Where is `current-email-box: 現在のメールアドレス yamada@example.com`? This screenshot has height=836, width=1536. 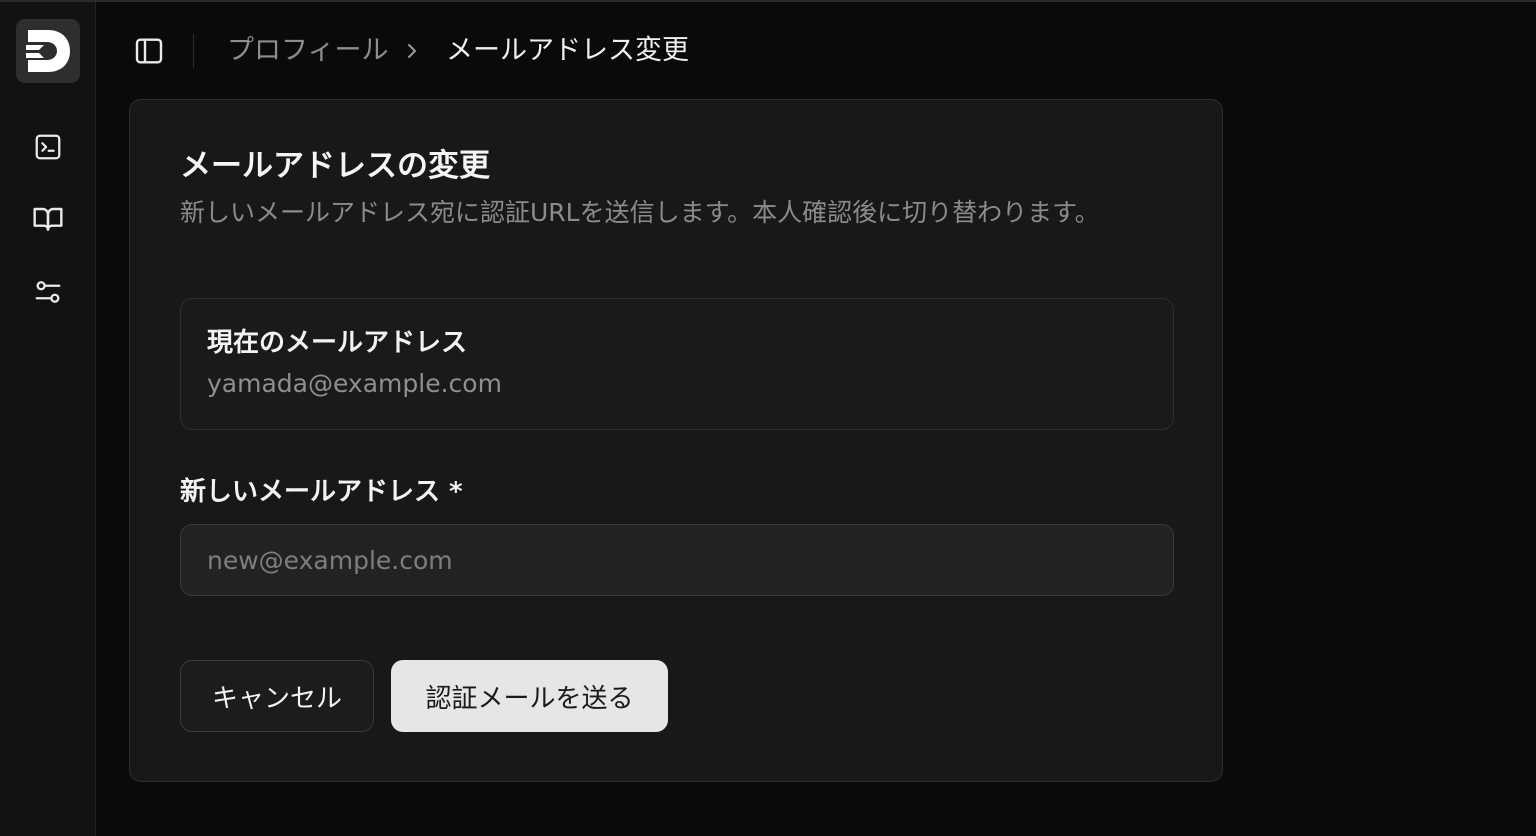 current-email-box: 現在のメールアドレス yamada@example.com is located at coordinates (677, 364).